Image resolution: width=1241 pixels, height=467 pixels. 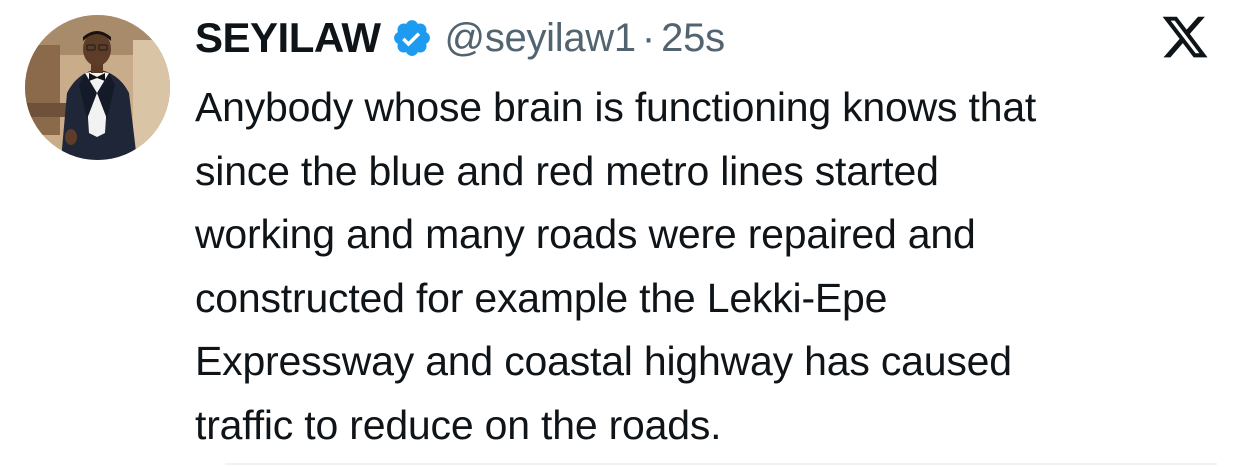 What do you see at coordinates (1185, 37) in the screenshot?
I see `x-logo-icon` at bounding box center [1185, 37].